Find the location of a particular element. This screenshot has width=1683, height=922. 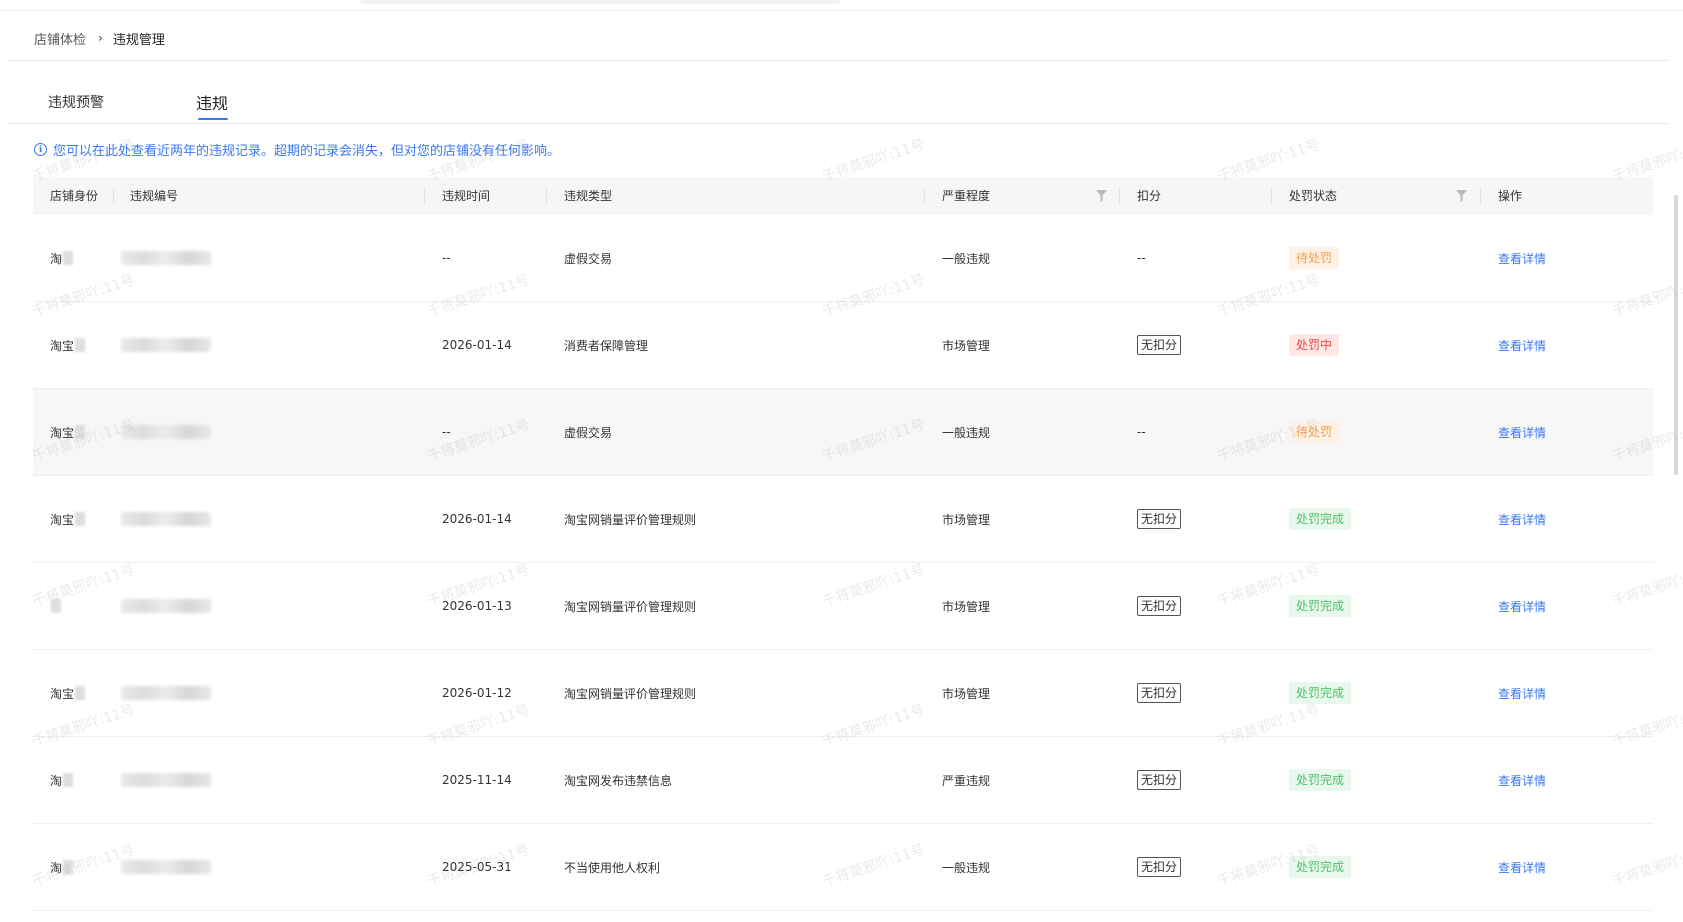

violation-type: 消费者保障管理 is located at coordinates (606, 345).